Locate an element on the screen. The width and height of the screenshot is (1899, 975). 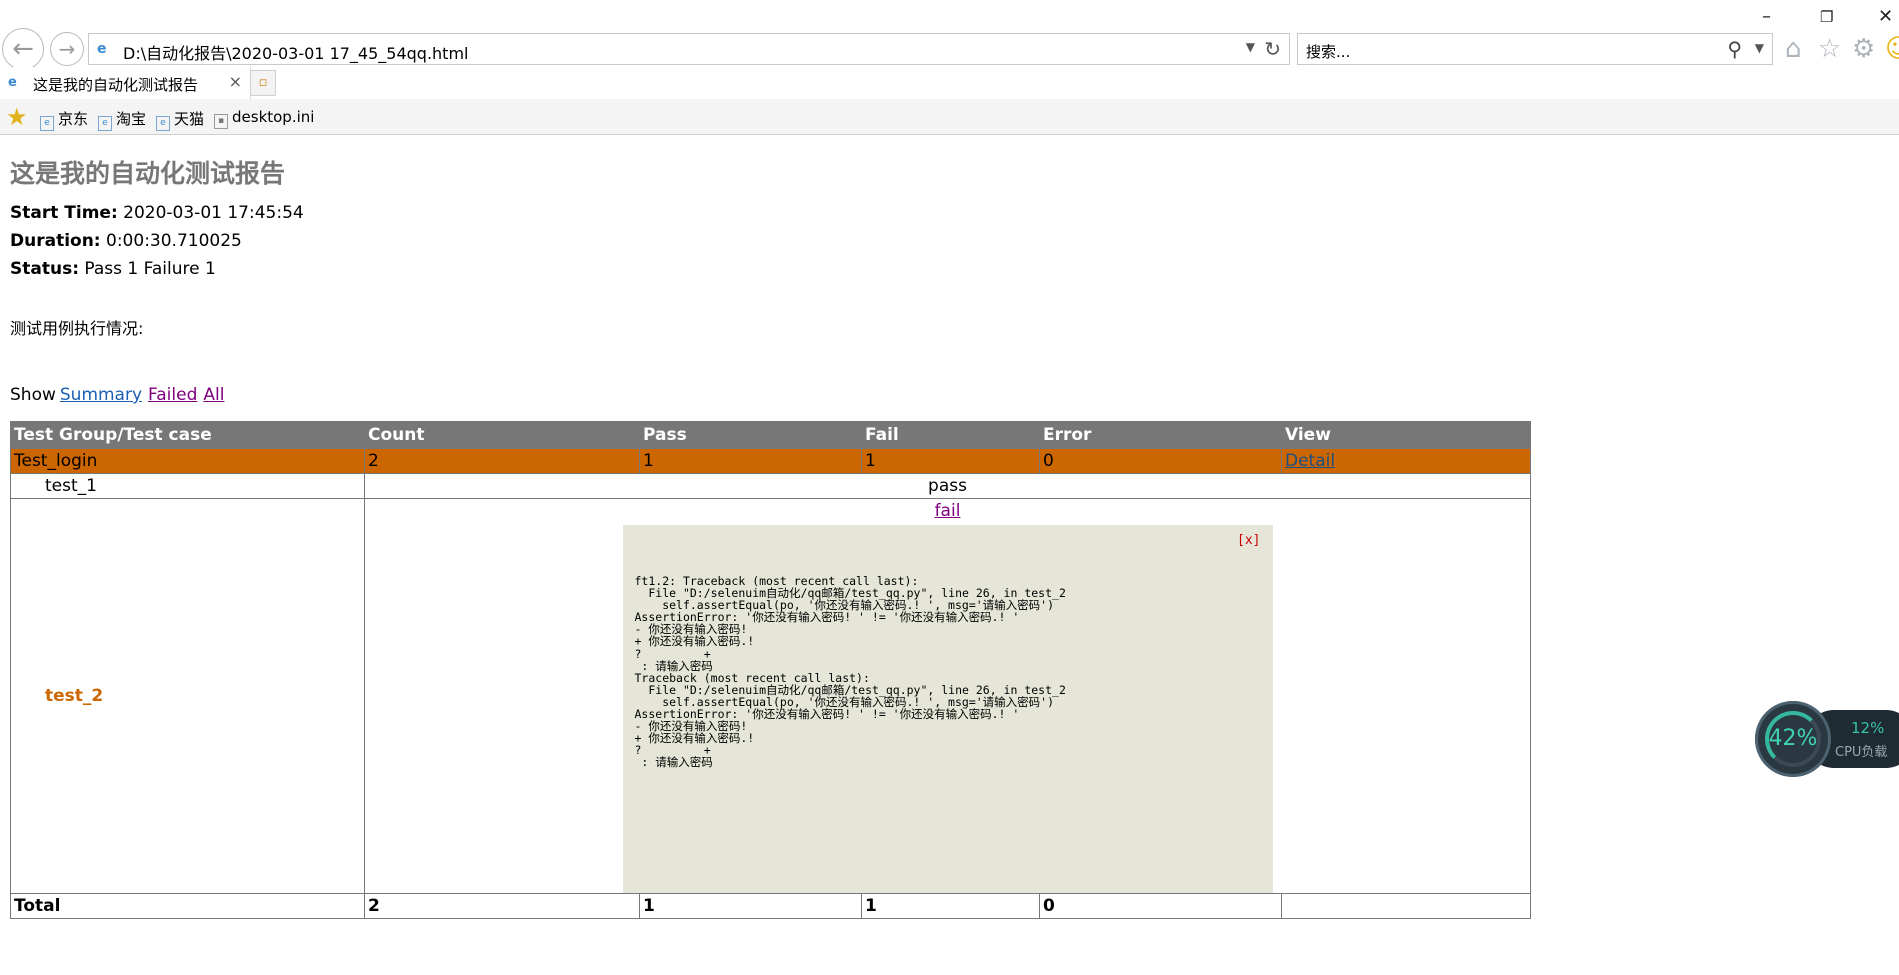
home-icon: ⌂ is located at coordinates (1793, 49).